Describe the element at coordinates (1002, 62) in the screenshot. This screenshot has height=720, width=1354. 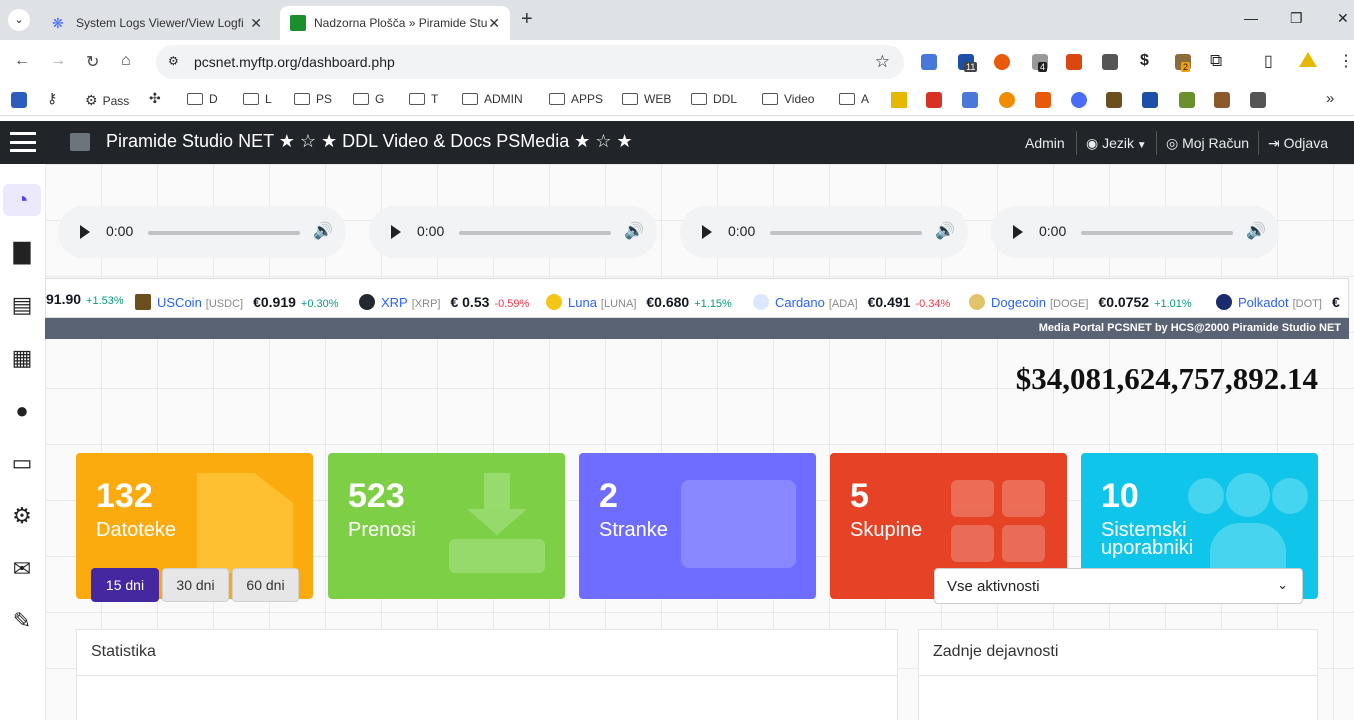
I see `extension-icon` at that location.